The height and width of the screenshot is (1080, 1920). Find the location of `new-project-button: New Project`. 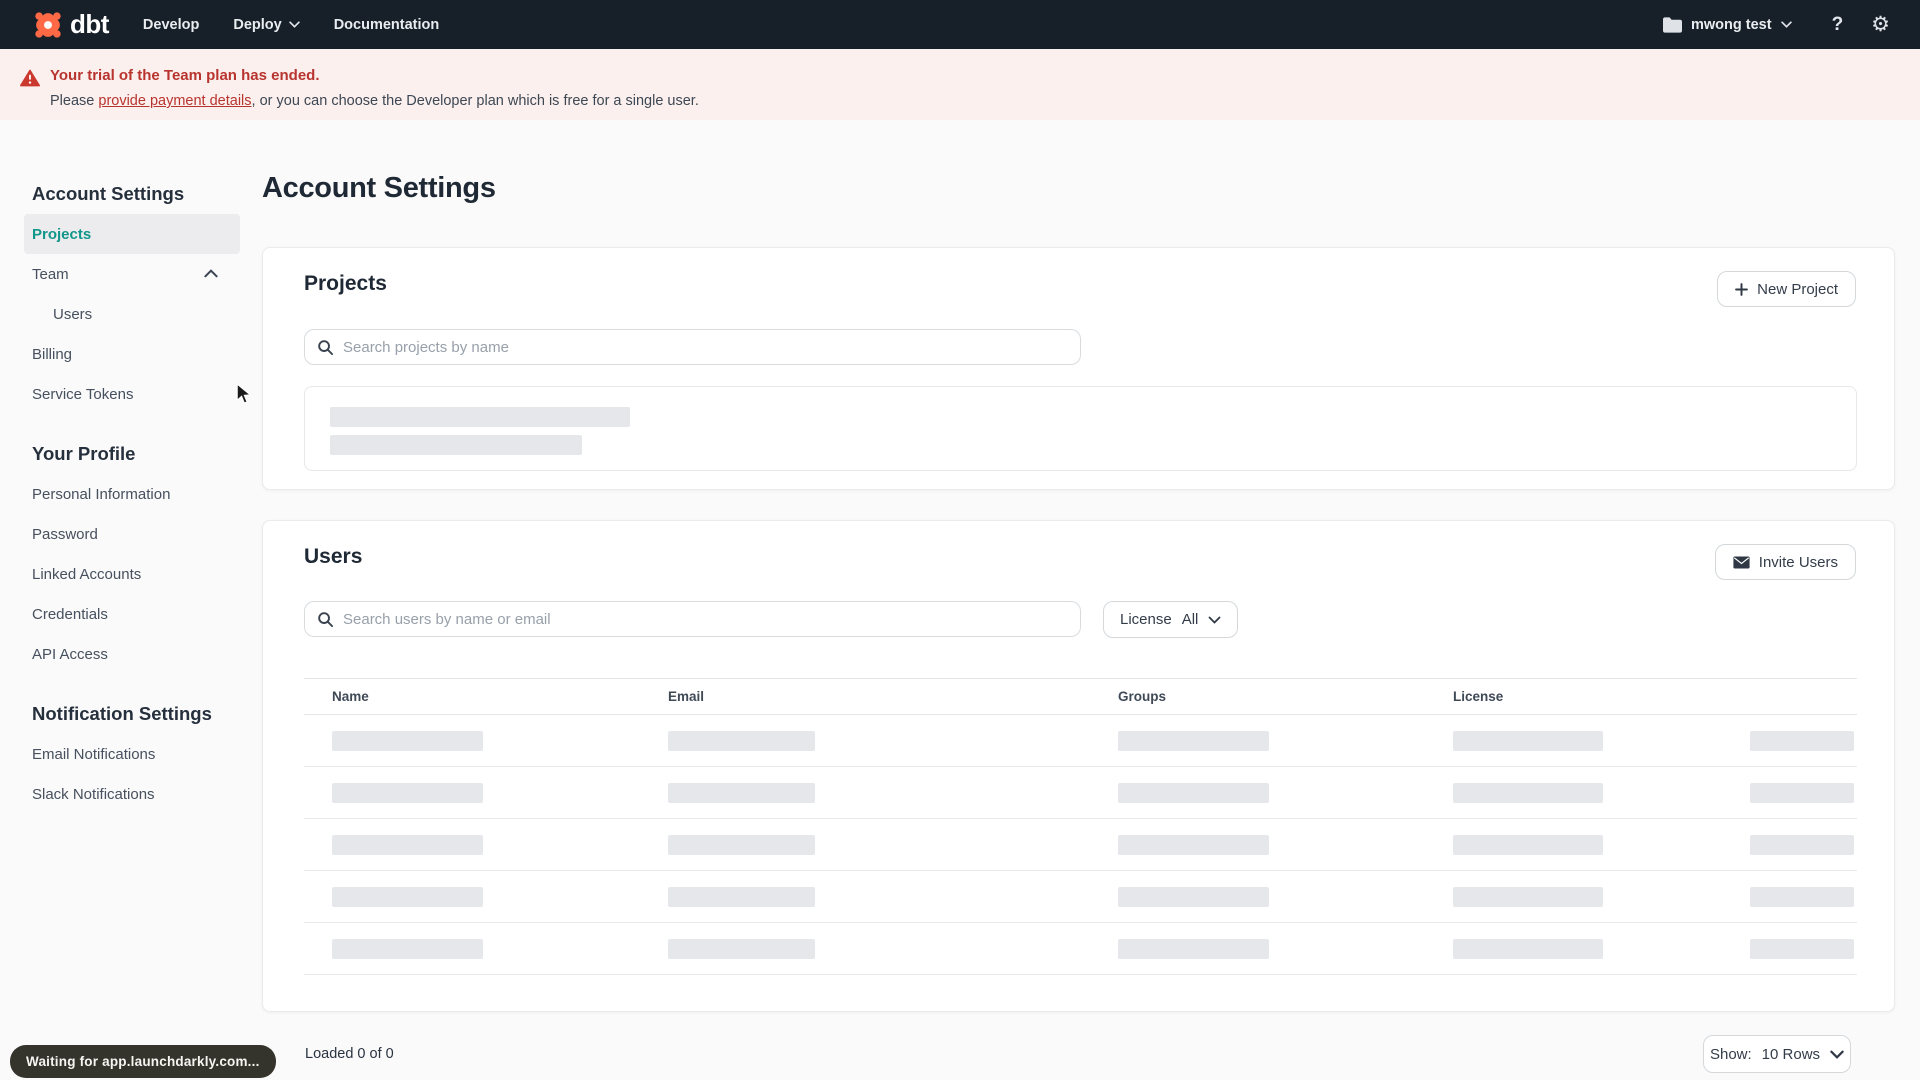

new-project-button: New Project is located at coordinates (1786, 289).